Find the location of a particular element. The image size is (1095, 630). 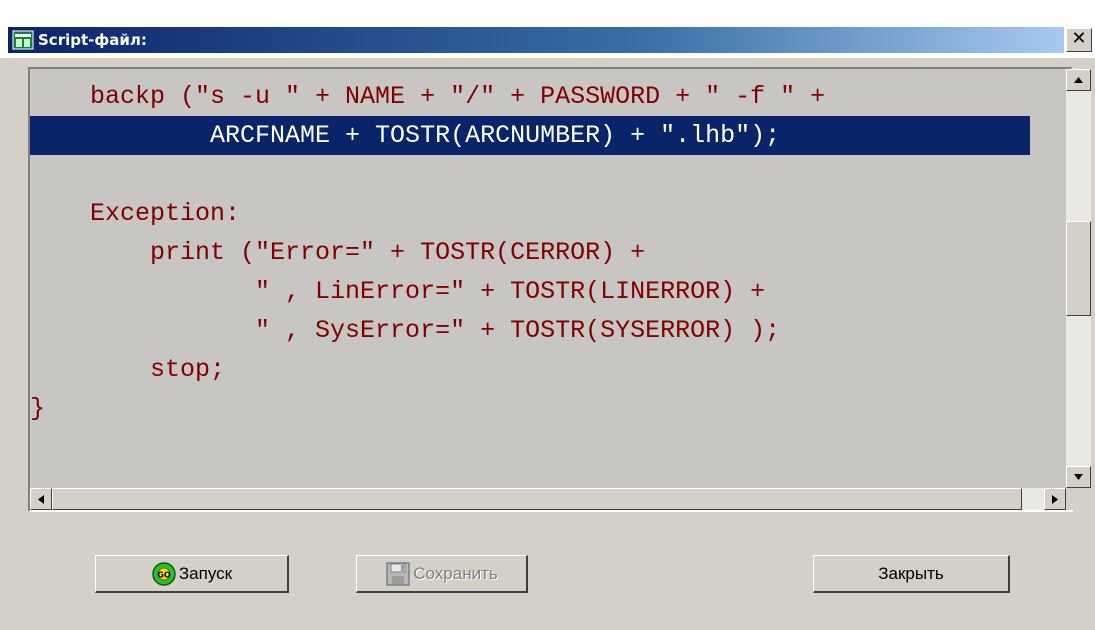

run-button-label: Запуск is located at coordinates (205, 573).